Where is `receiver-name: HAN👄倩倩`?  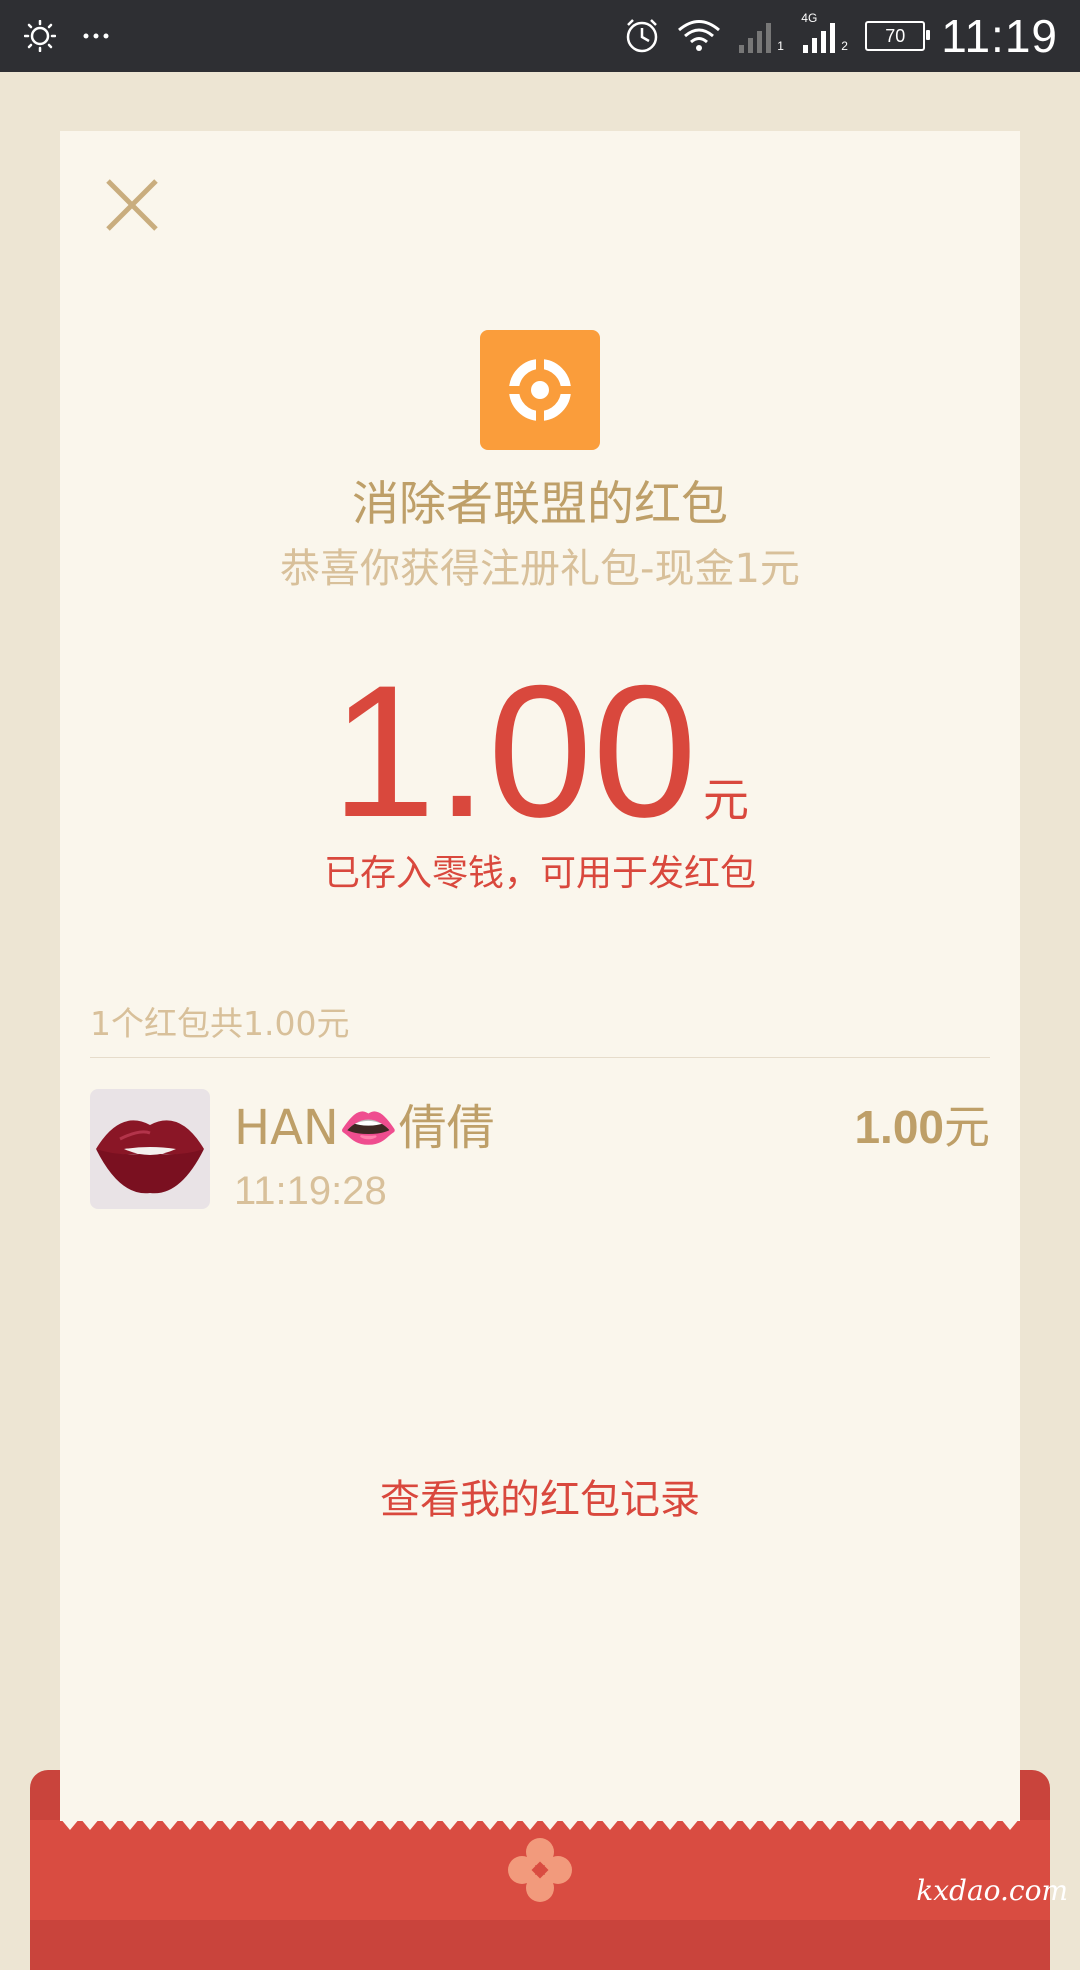
receiver-name: HAN👄倩倩 is located at coordinates (364, 1128).